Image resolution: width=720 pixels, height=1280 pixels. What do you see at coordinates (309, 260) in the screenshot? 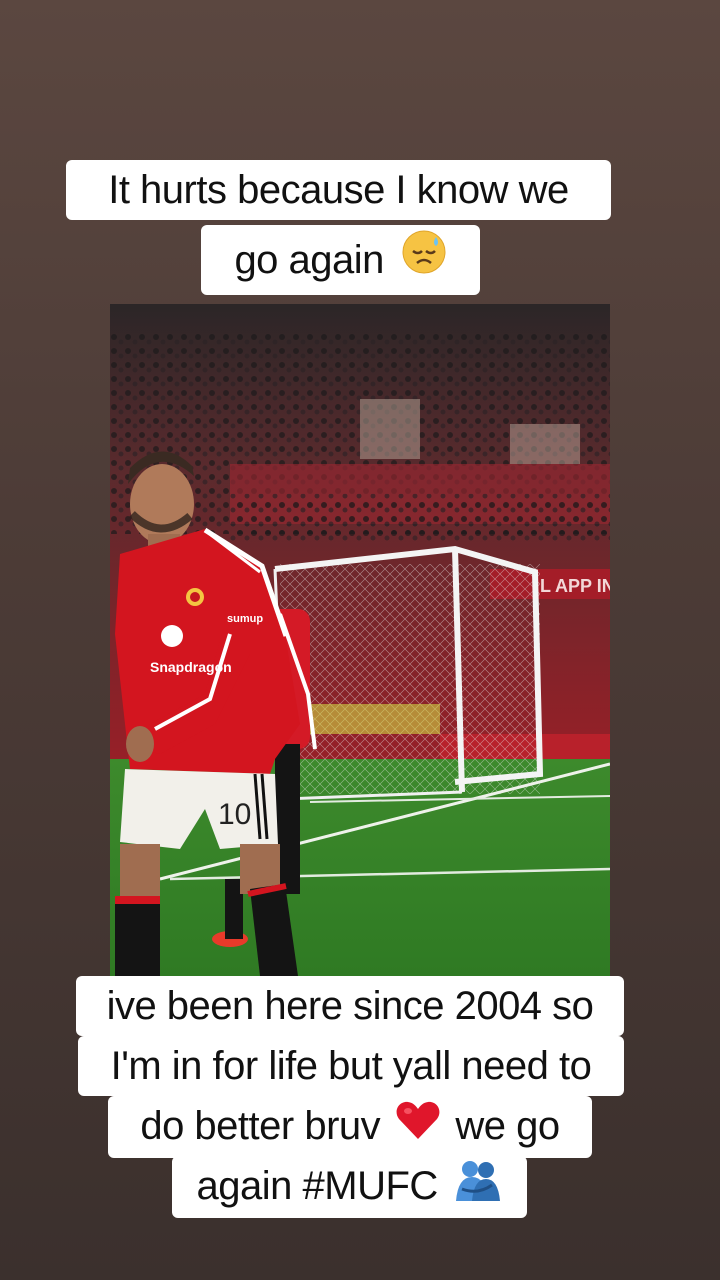
I see `top-caption-text-2: go again` at bounding box center [309, 260].